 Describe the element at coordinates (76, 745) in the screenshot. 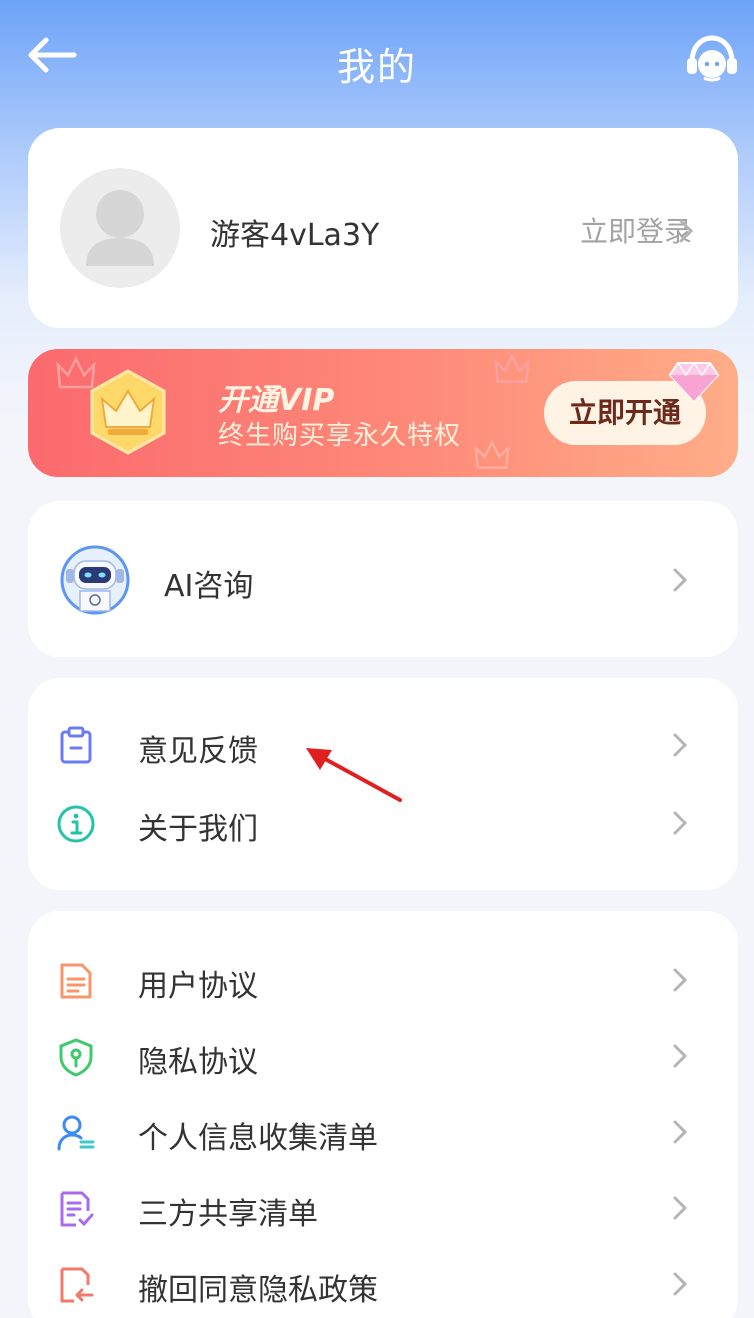

I see `clipboard-icon` at that location.